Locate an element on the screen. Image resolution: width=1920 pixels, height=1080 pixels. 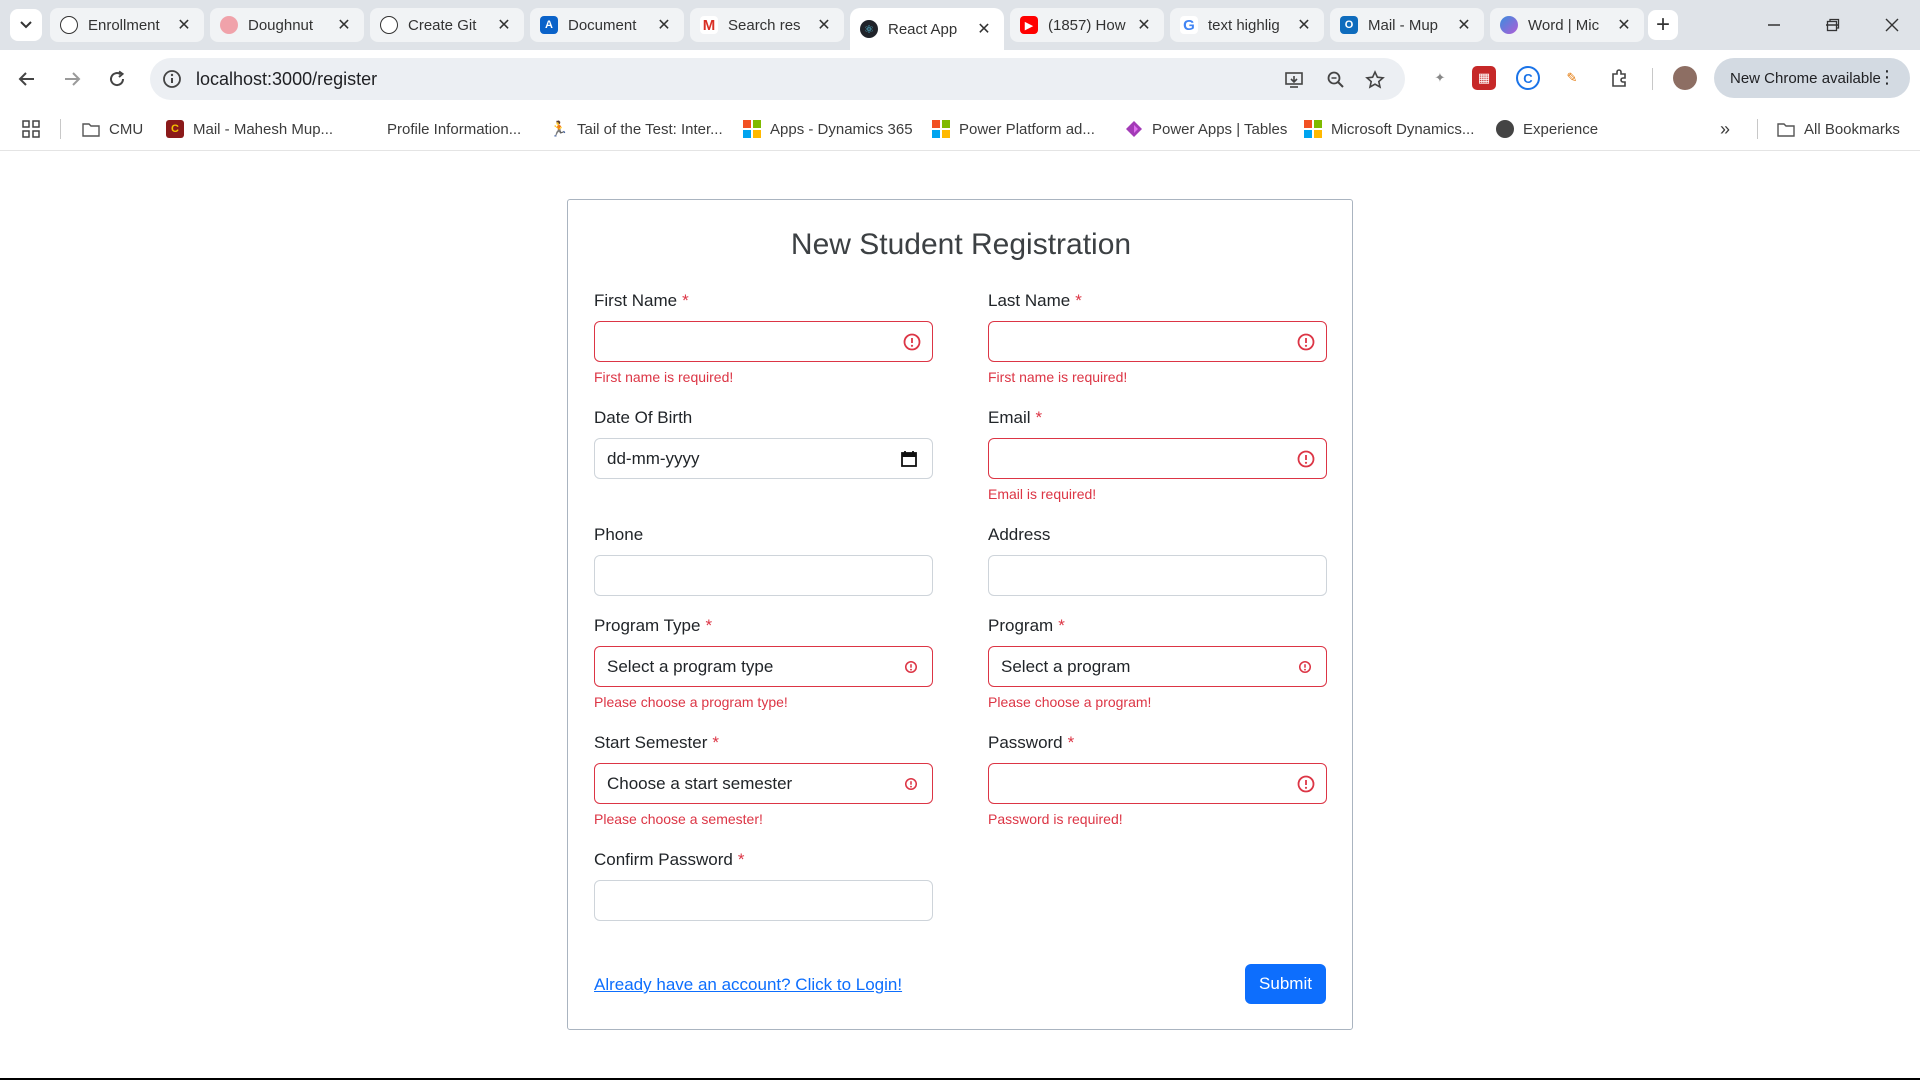
bookmark-cmu: CMU is located at coordinates (112, 129).